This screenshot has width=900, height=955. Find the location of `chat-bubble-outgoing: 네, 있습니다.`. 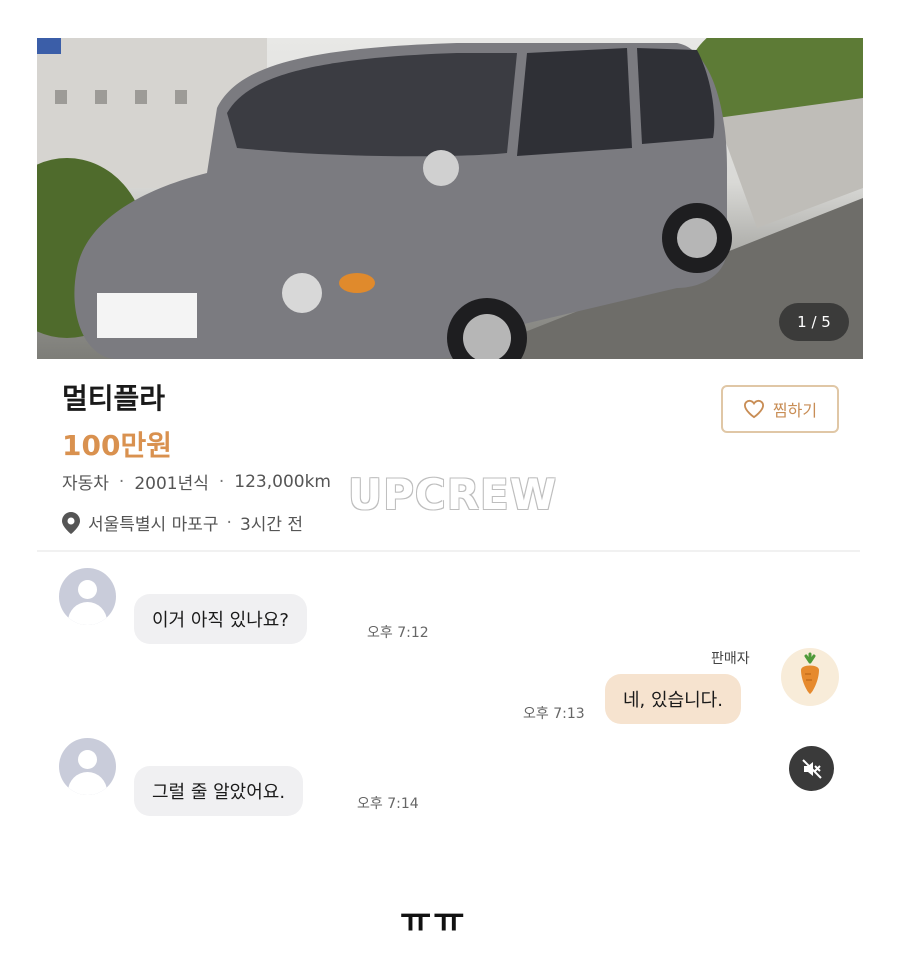

chat-bubble-outgoing: 네, 있습니다. is located at coordinates (673, 699).